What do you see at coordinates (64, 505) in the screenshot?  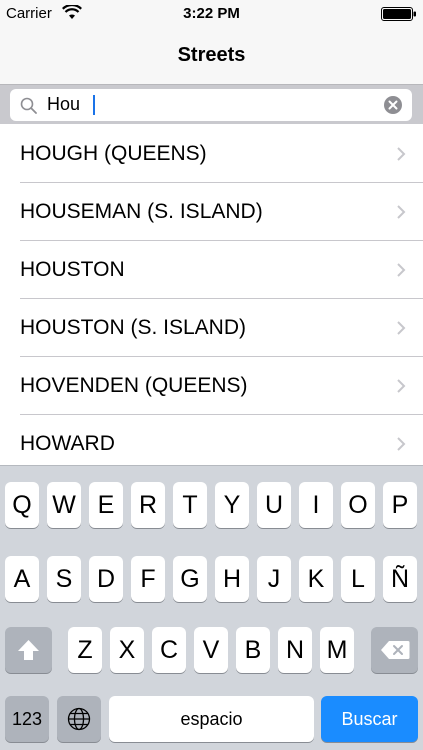 I see `key-w: W` at bounding box center [64, 505].